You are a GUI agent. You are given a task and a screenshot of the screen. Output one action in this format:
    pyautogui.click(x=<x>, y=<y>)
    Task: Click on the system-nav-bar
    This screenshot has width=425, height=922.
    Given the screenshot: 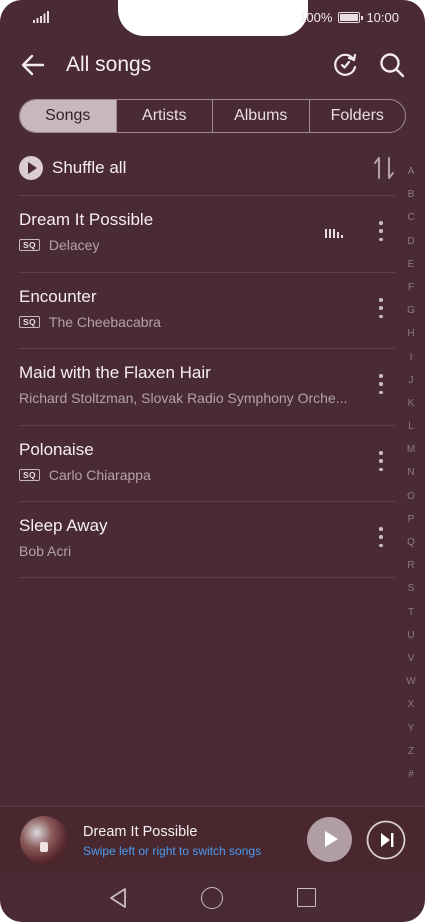 What is the action you would take?
    pyautogui.click(x=212, y=898)
    